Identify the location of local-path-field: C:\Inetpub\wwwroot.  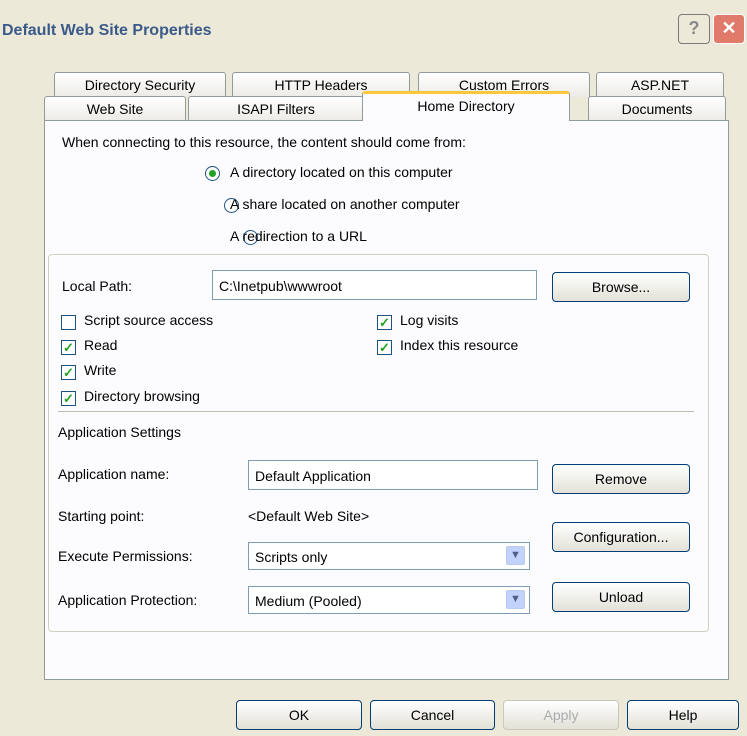
(374, 285).